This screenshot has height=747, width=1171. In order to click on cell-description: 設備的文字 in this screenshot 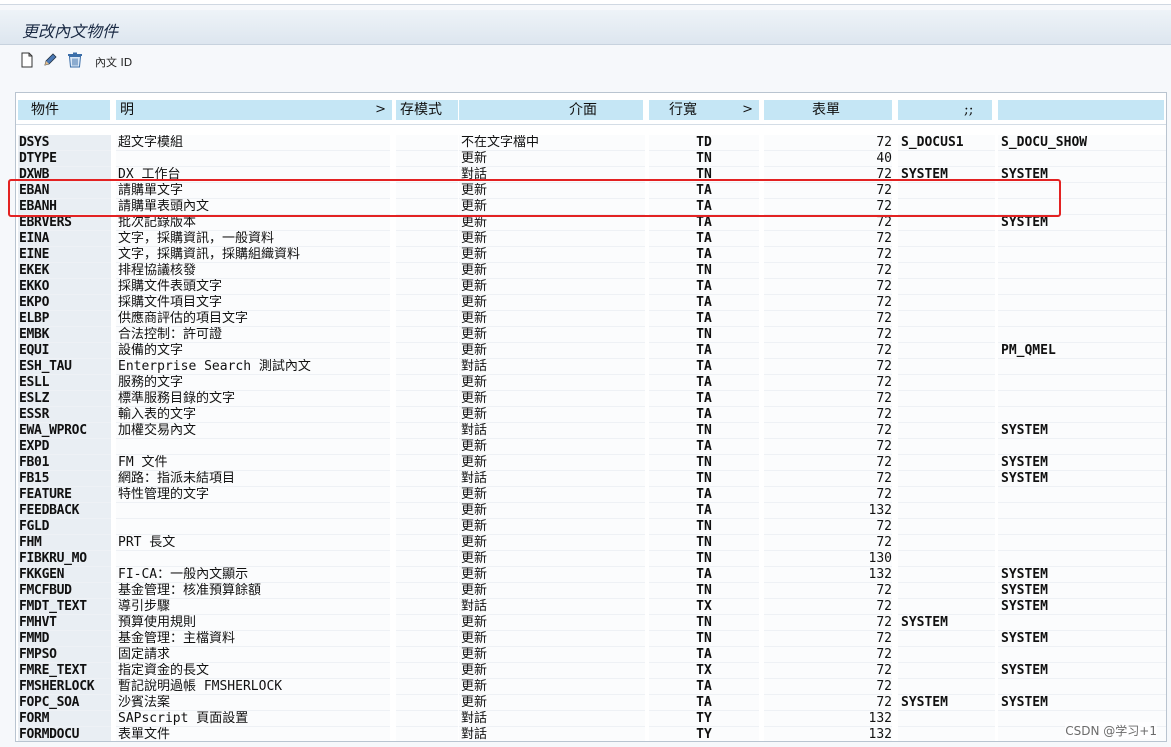, I will do `click(253, 351)`.